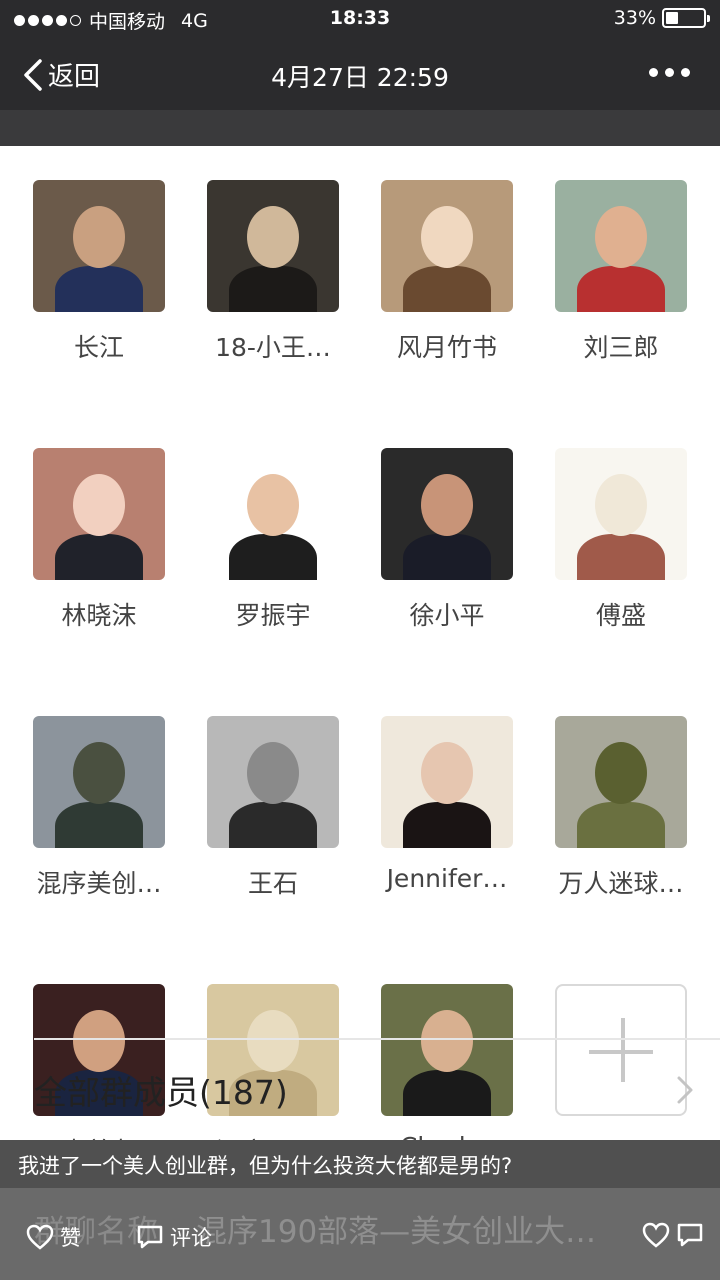  I want to click on status-time: 18:33, so click(360, 18).